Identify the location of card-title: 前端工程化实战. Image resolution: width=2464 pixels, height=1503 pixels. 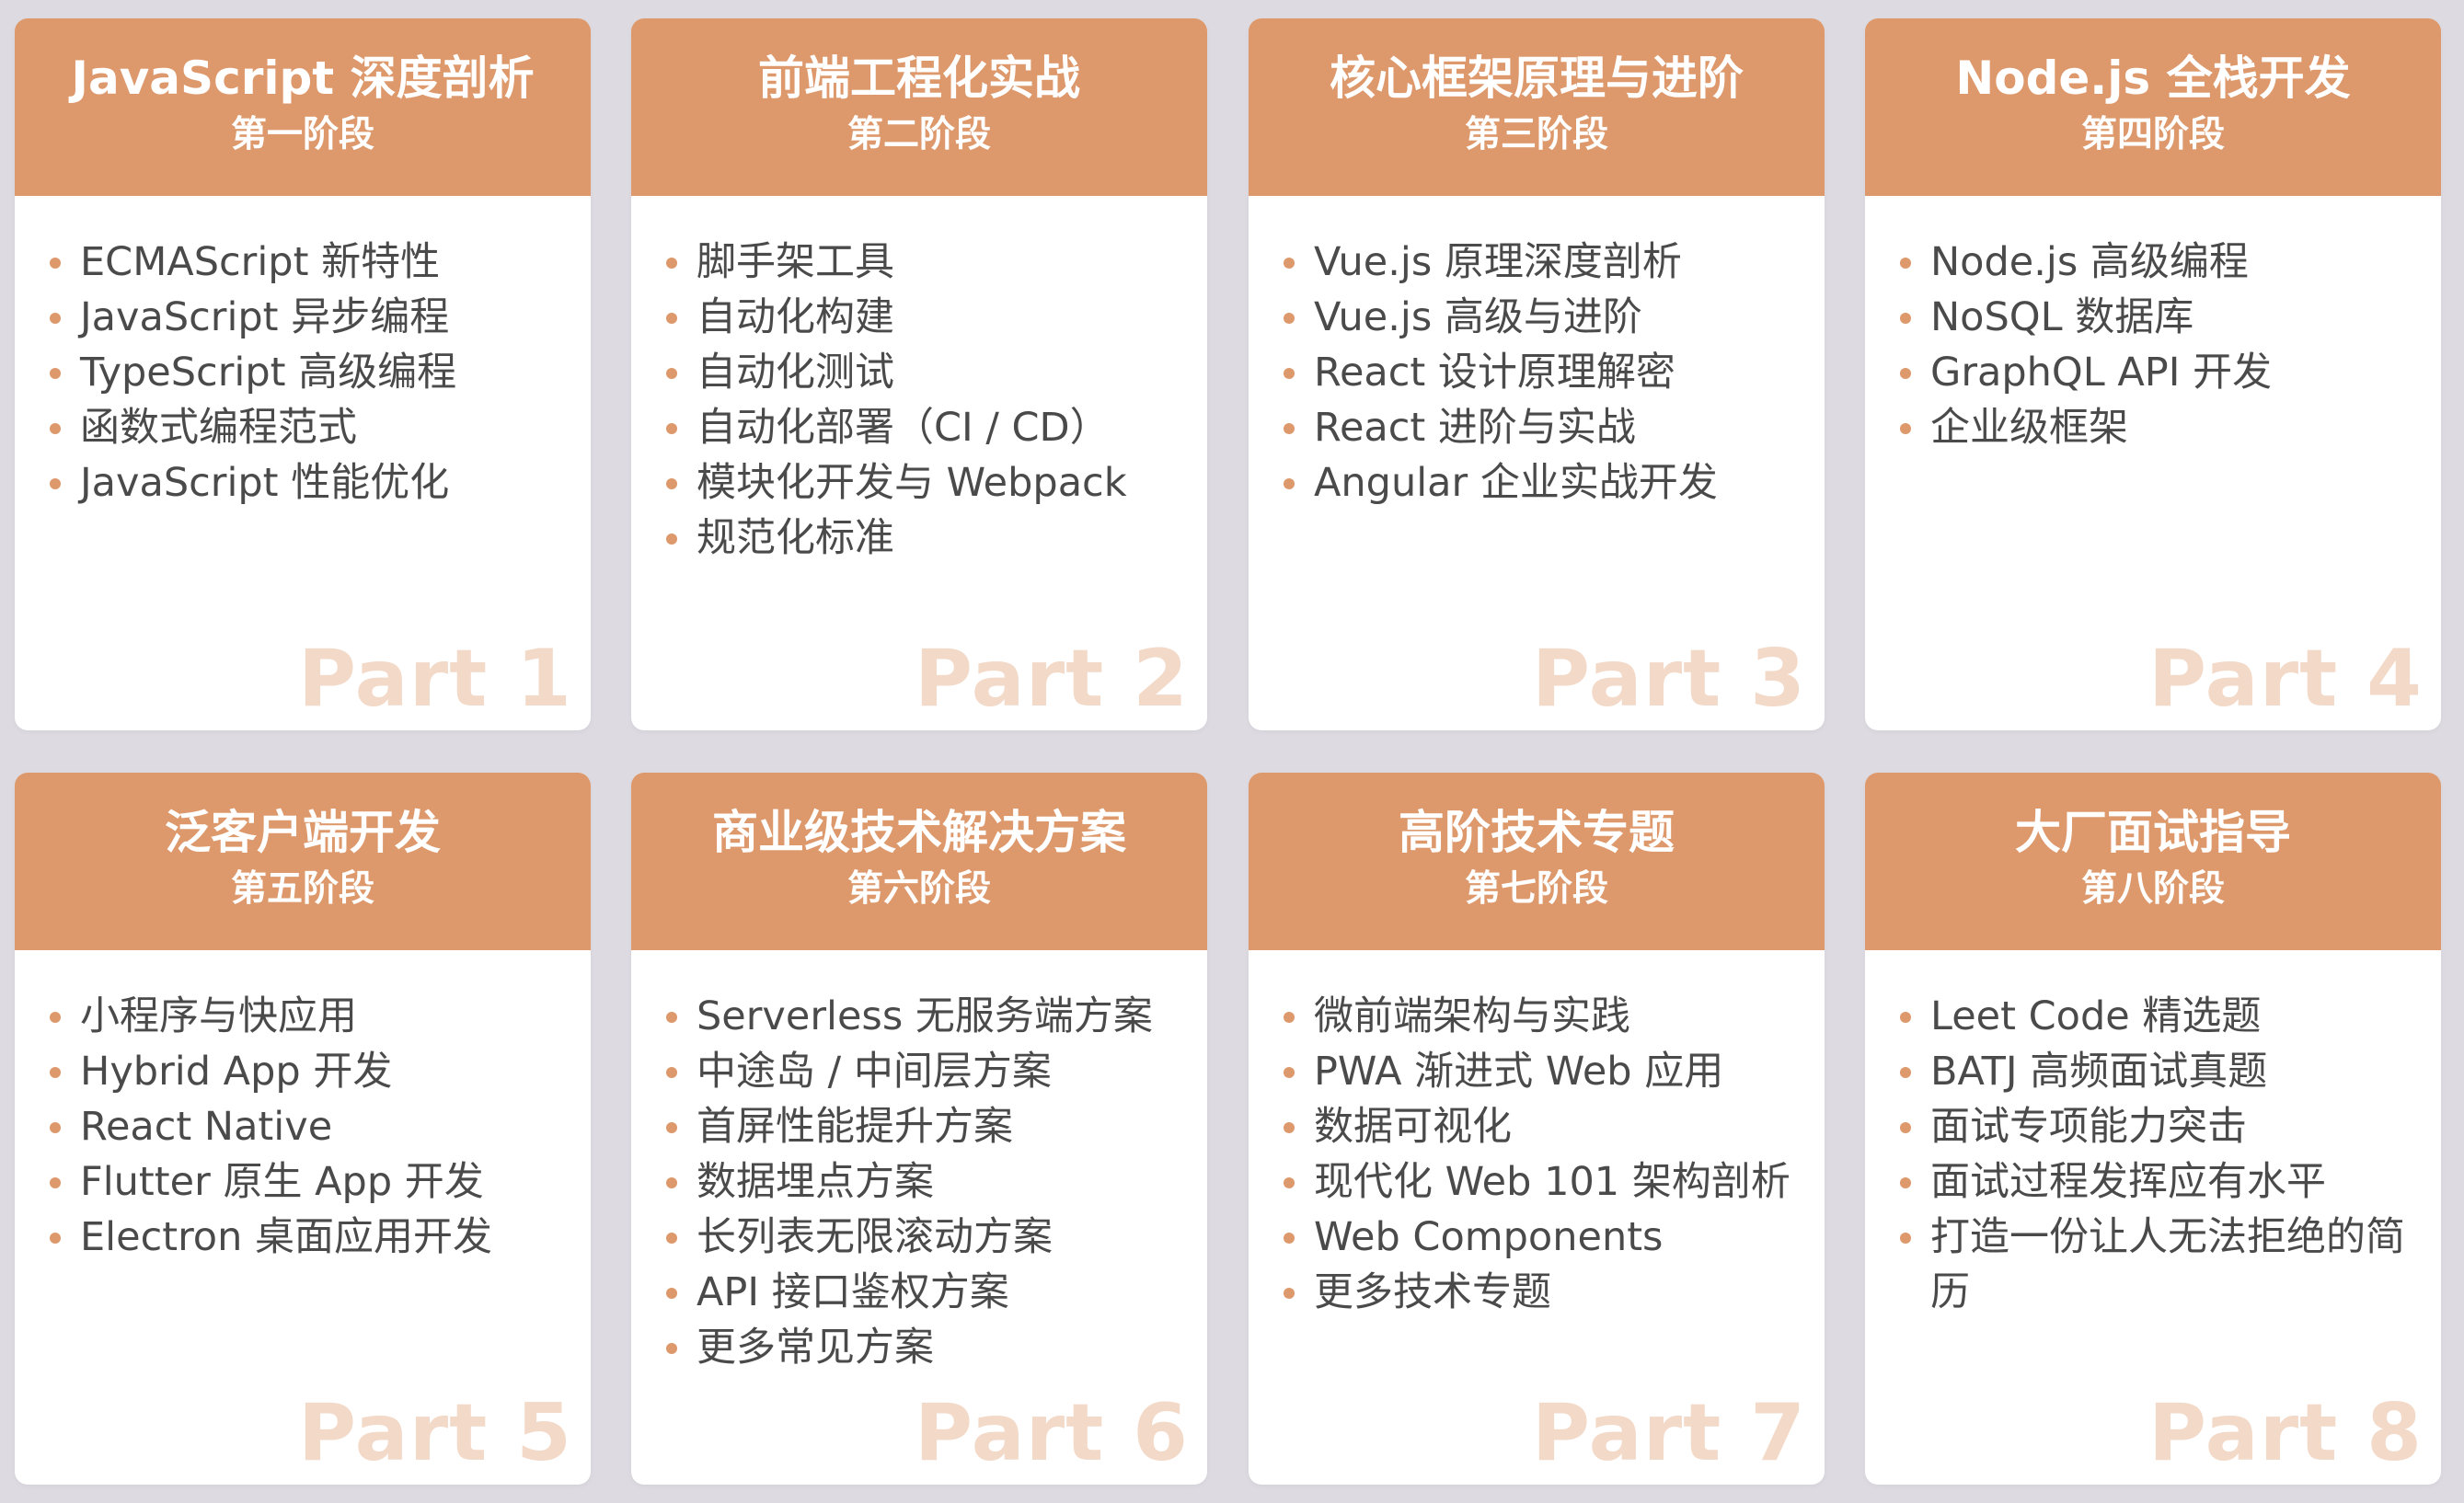
(919, 78).